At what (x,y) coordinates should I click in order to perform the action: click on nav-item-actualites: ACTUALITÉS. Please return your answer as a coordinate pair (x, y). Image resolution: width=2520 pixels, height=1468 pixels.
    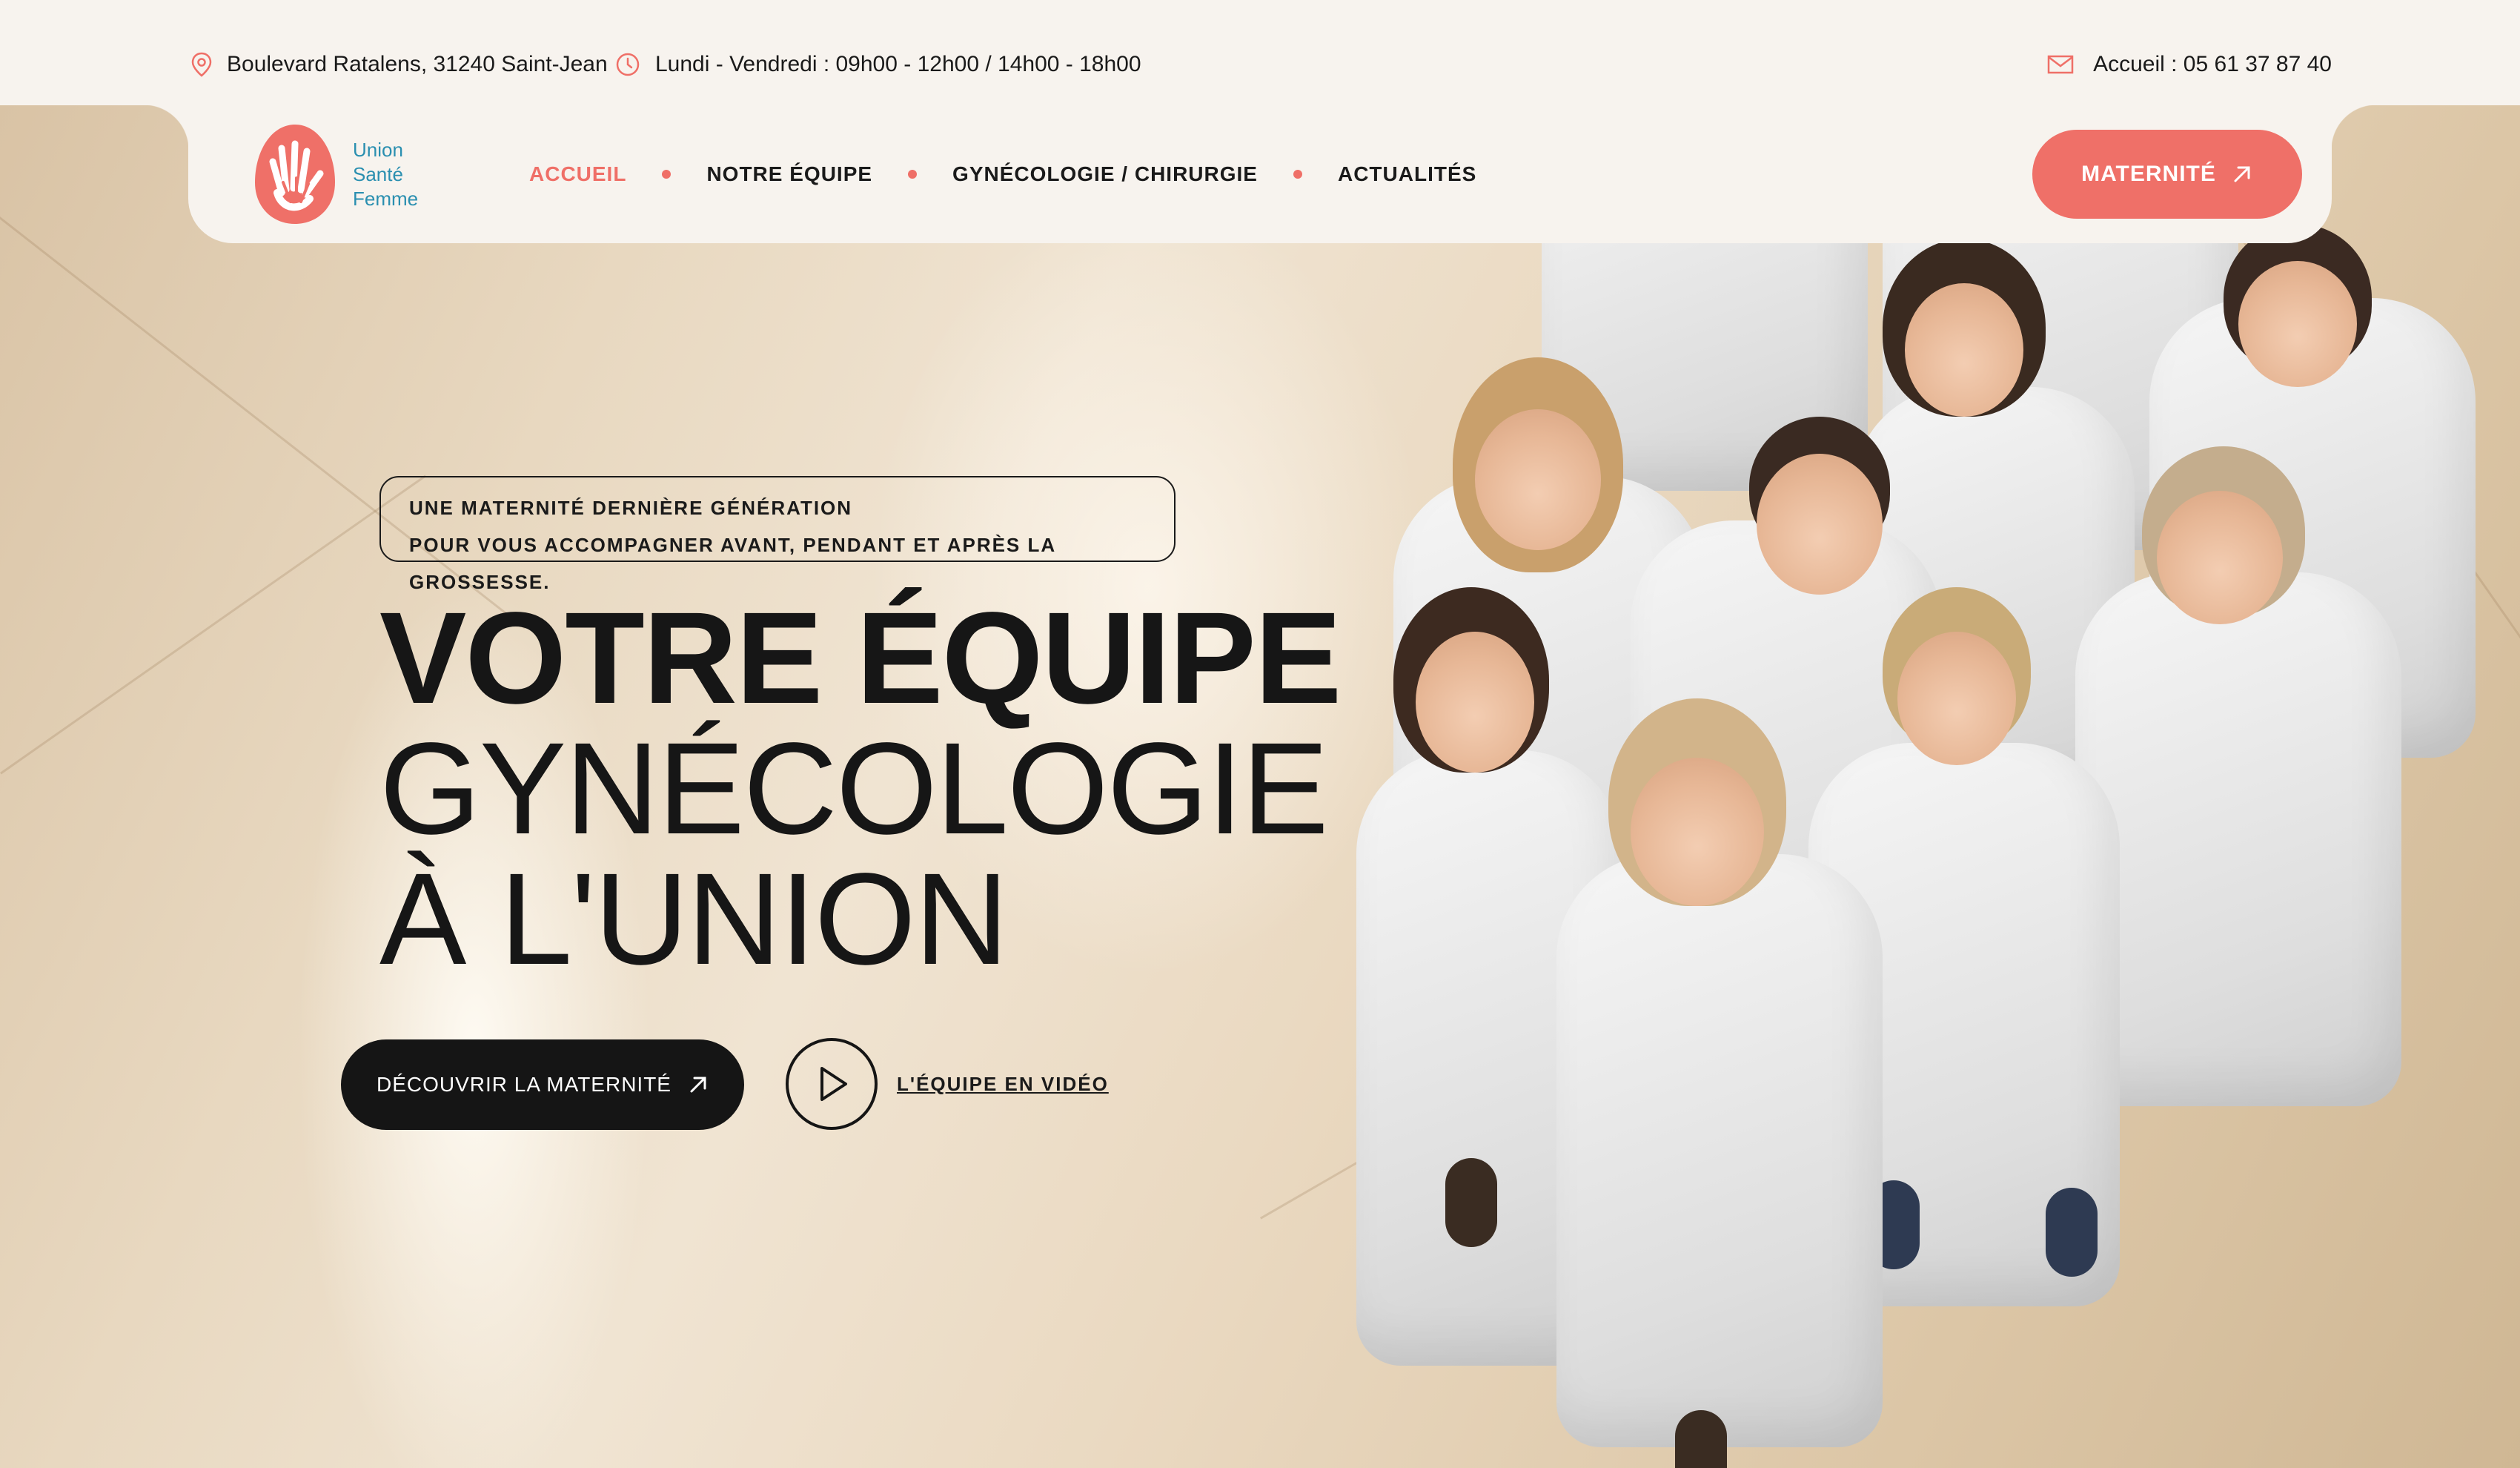
    Looking at the image, I should click on (1407, 174).